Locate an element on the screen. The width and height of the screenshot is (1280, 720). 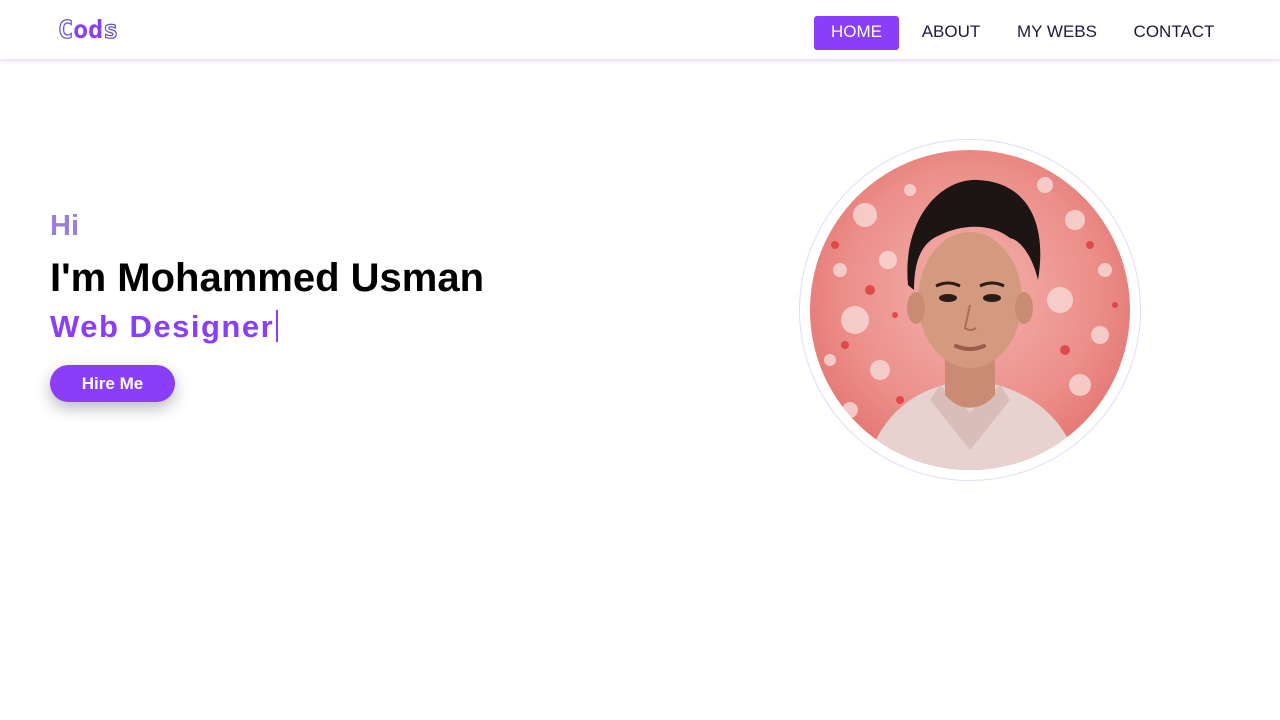
profile-photo is located at coordinates (970, 310).